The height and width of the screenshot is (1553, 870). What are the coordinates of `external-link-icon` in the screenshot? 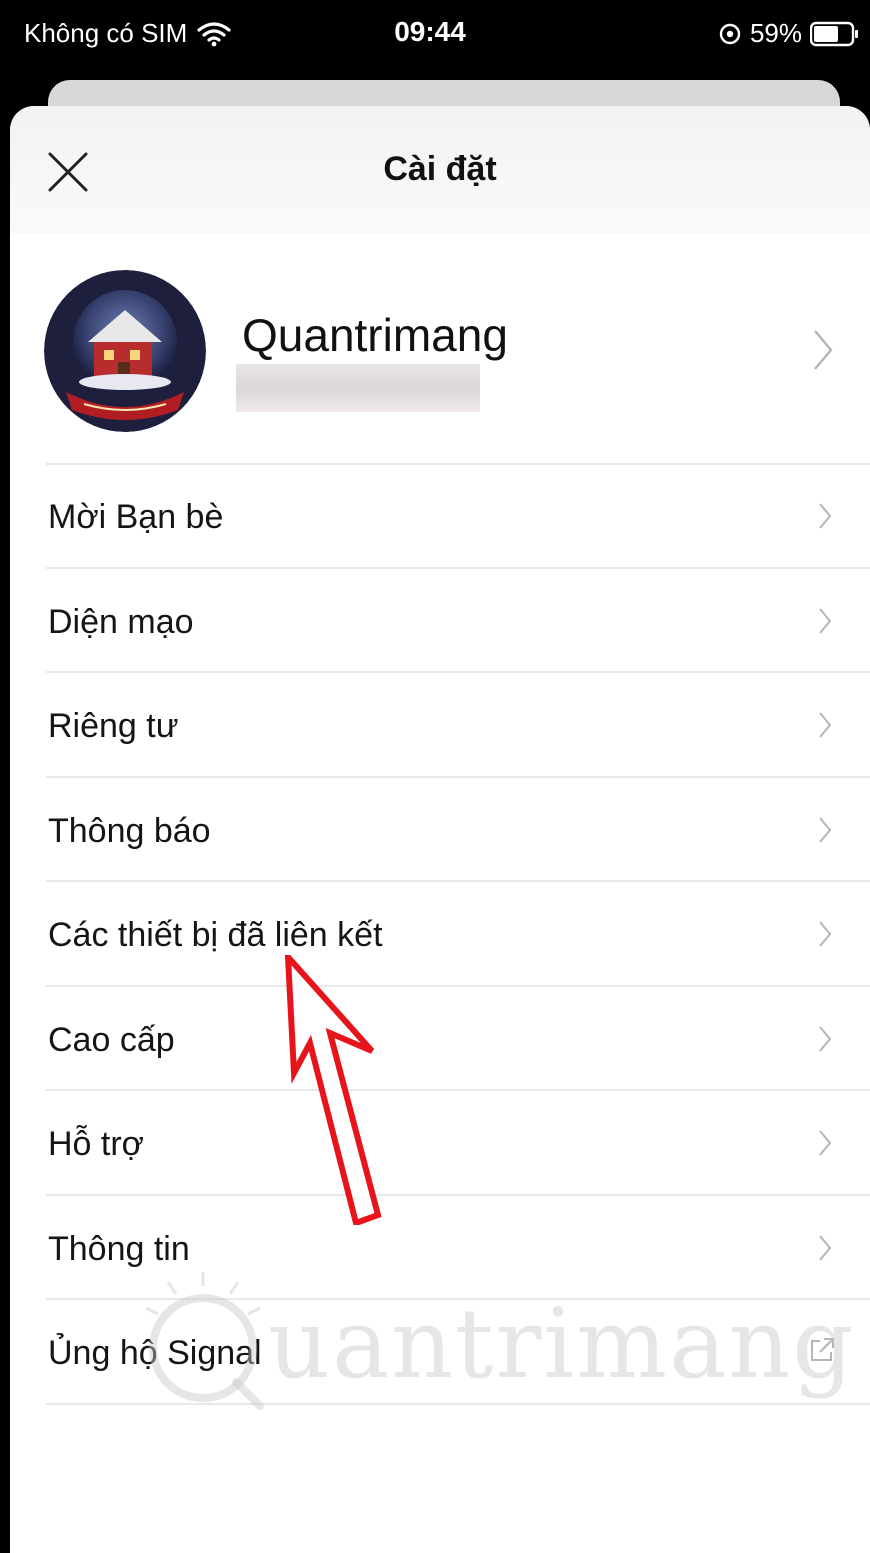 It's located at (822, 1349).